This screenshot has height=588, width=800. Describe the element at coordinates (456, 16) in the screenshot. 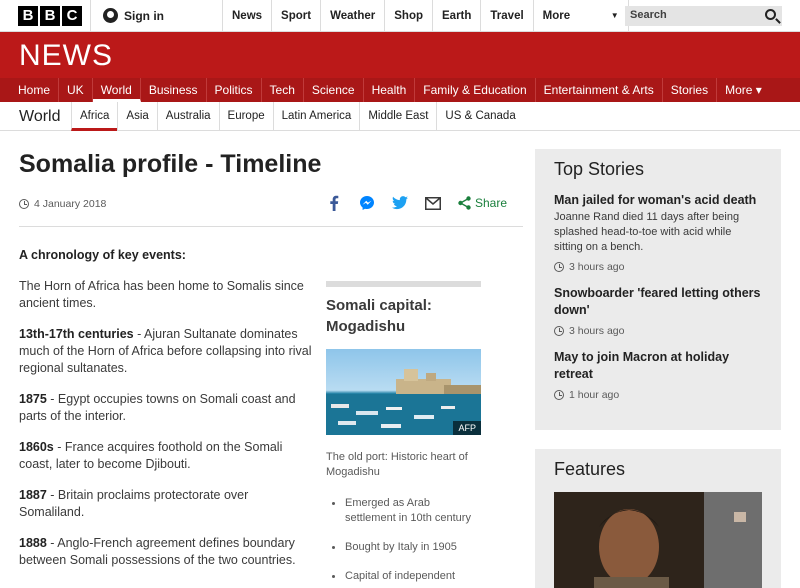

I see `top-nav-earth: Earth` at that location.